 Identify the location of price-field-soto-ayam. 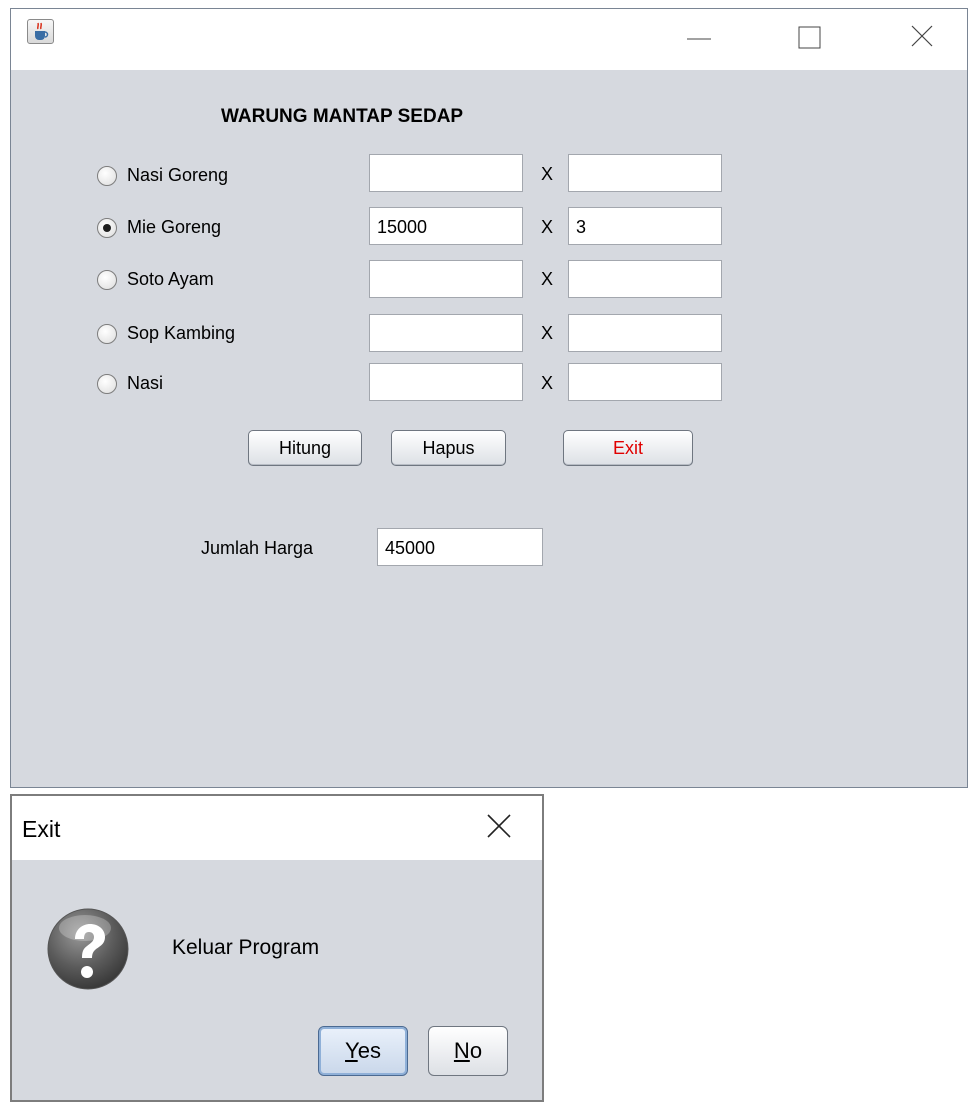
(446, 279).